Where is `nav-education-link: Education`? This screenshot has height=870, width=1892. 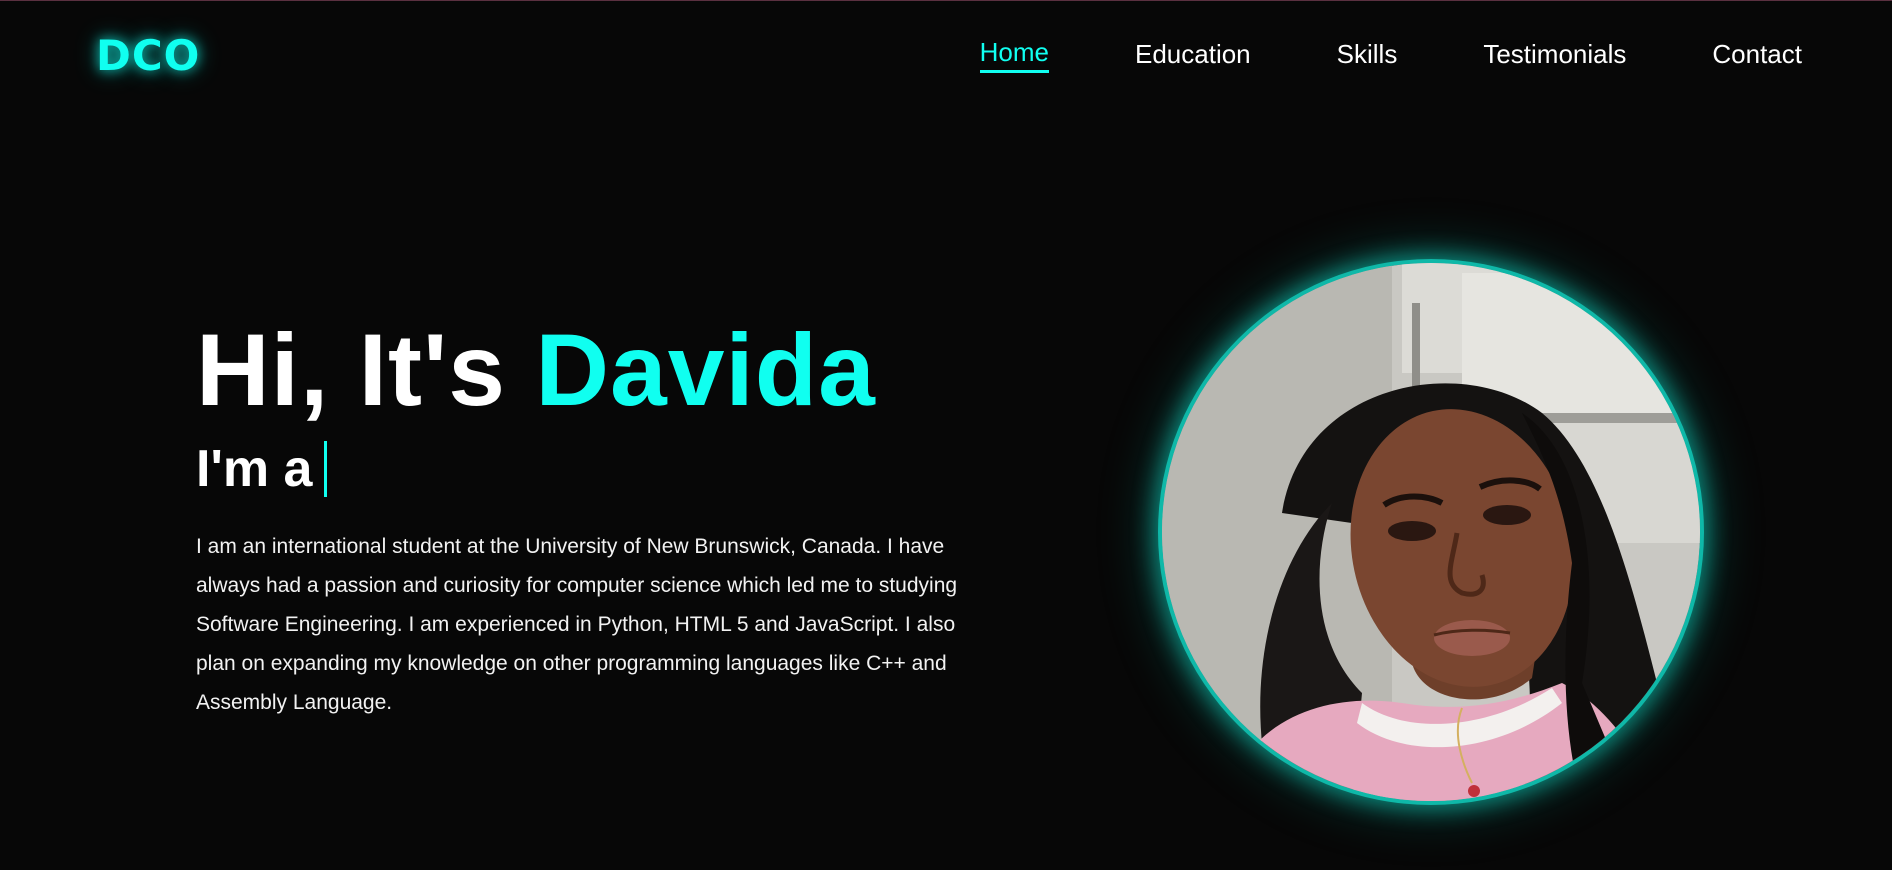 nav-education-link: Education is located at coordinates (1193, 55).